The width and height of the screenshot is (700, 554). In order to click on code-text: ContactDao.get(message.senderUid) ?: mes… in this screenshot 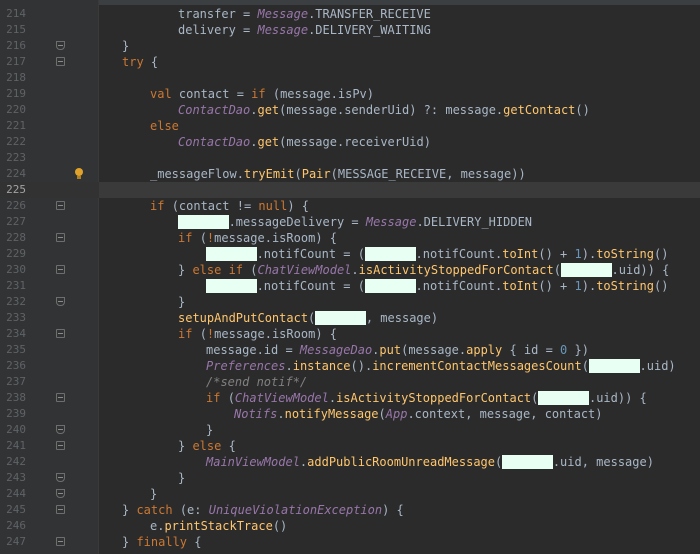, I will do `click(384, 110)`.